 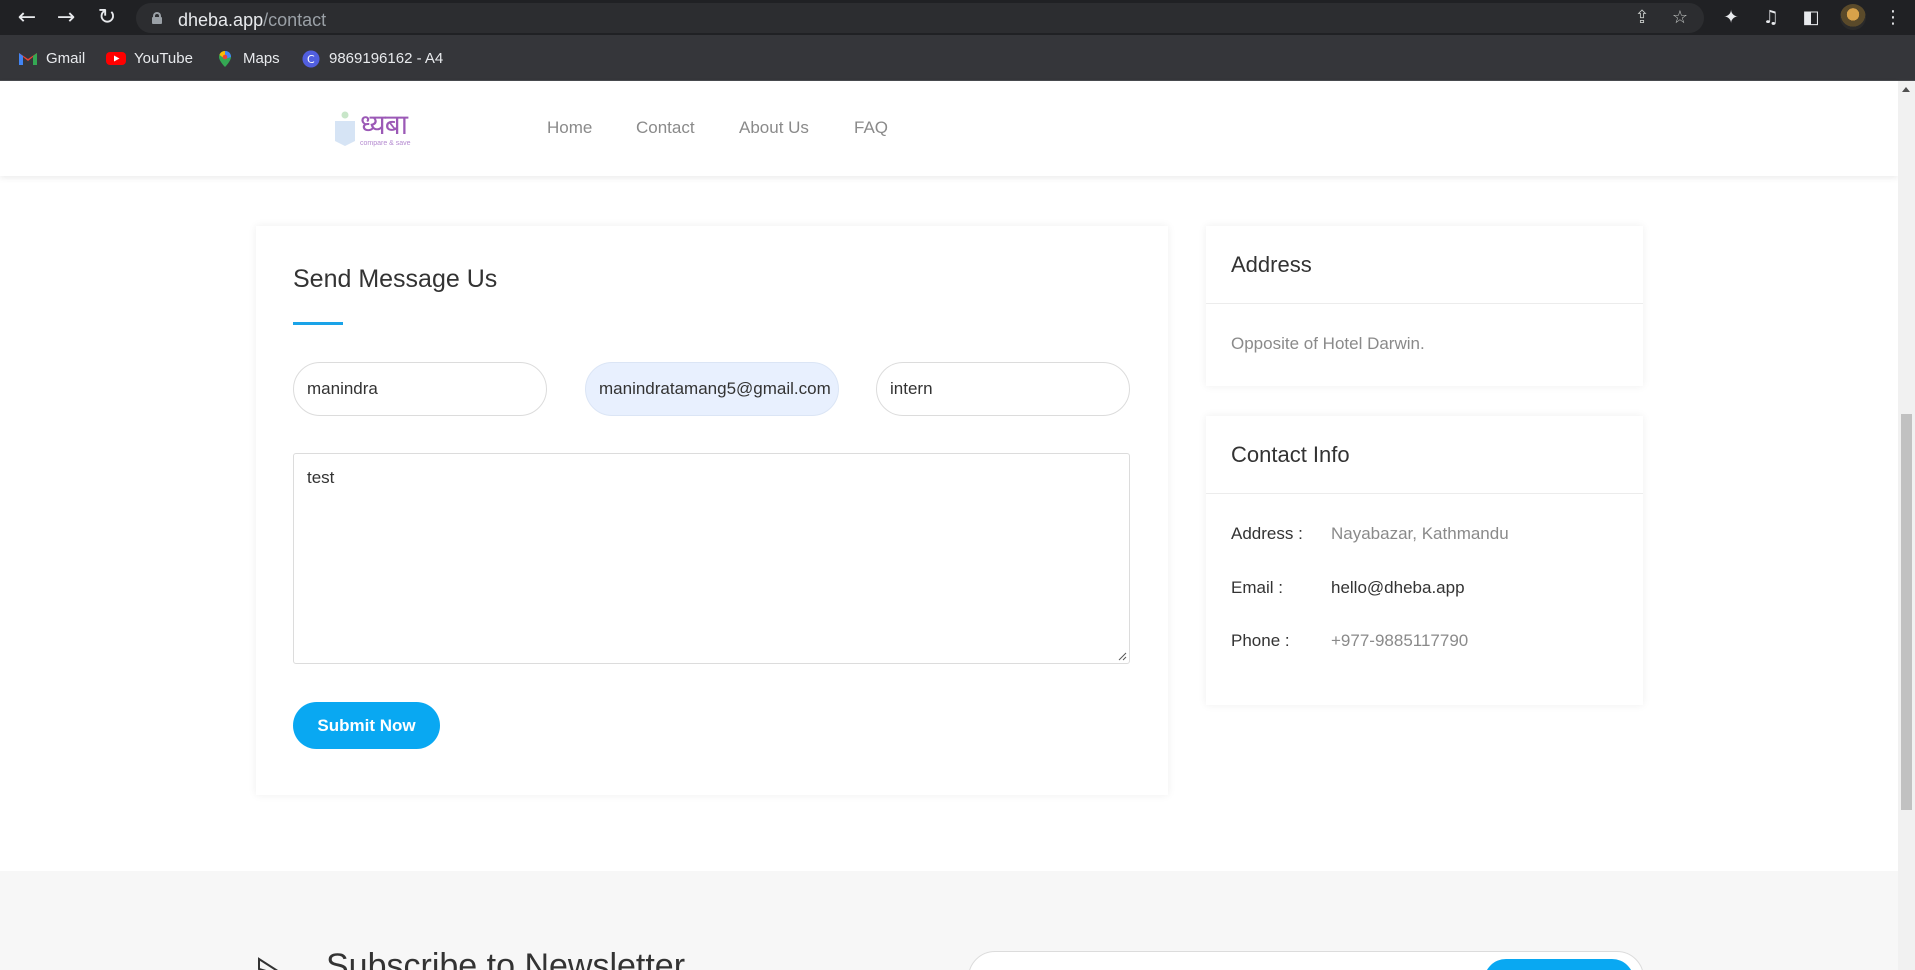 I want to click on newsletter-title: Subscribe to Newsletter, so click(x=506, y=958).